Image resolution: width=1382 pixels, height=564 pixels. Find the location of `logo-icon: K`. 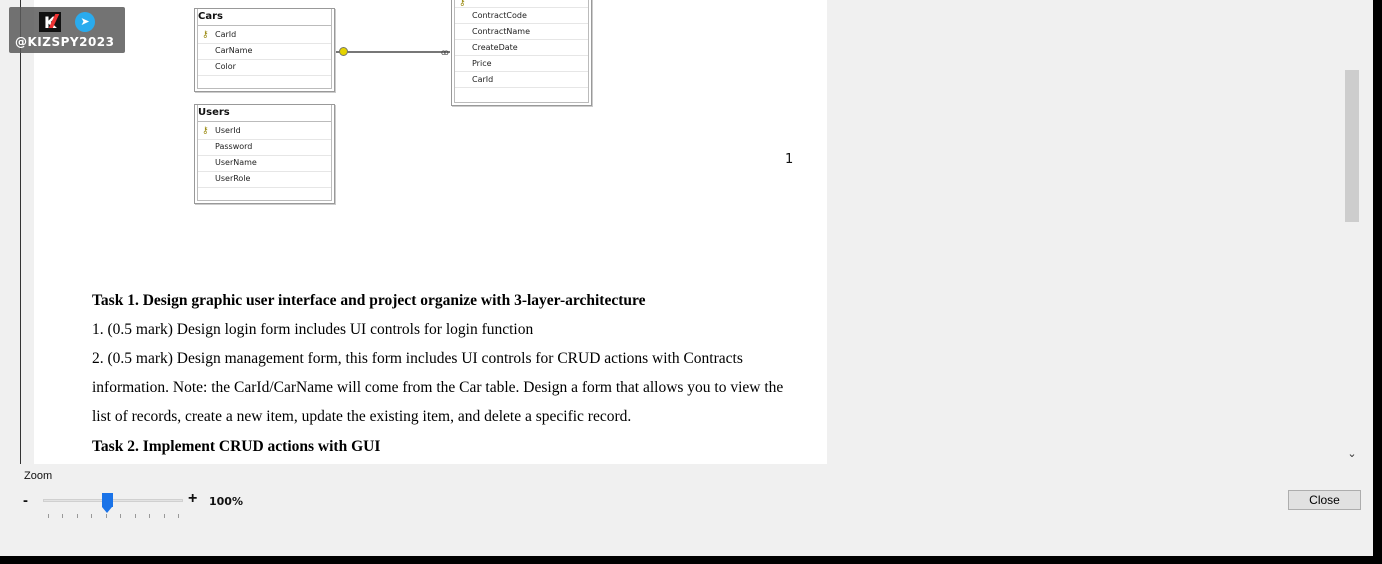

logo-icon: K is located at coordinates (50, 22).